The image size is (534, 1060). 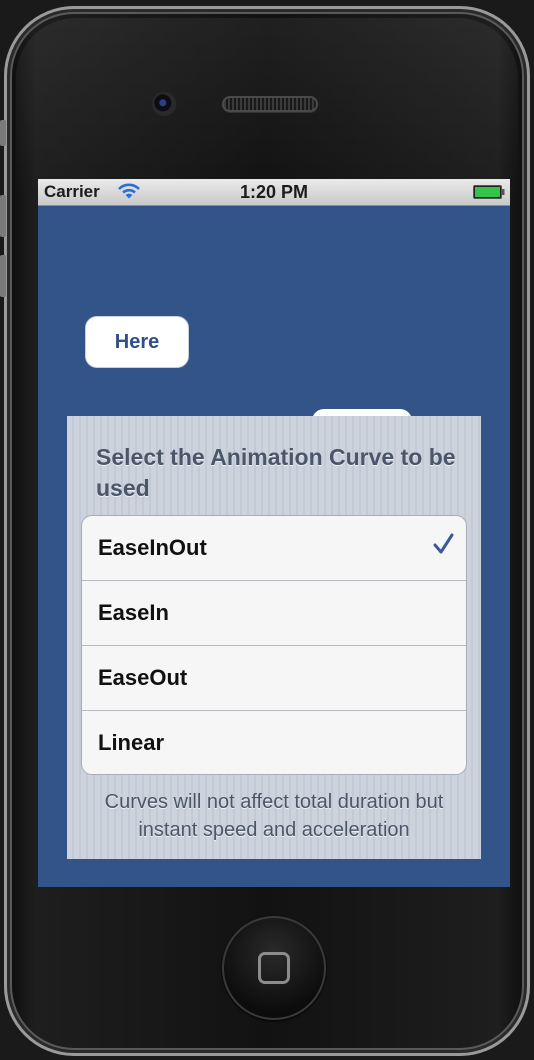 I want to click on battery-icon, so click(x=489, y=192).